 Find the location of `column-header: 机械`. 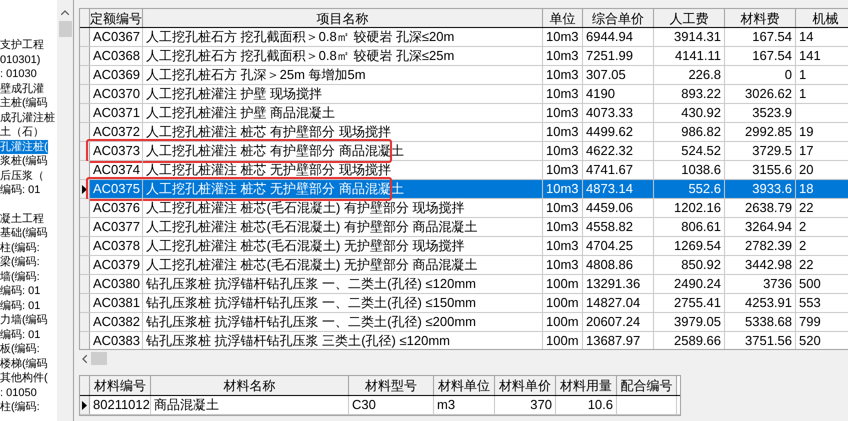

column-header: 机械 is located at coordinates (822, 18).